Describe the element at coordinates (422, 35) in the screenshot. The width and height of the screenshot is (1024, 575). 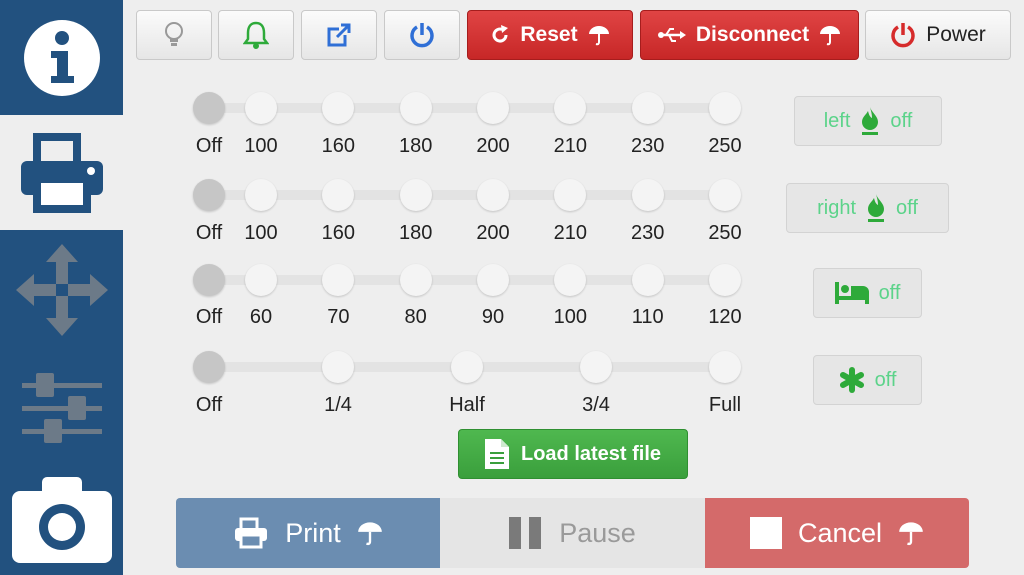
I see `power-toggle-button` at that location.